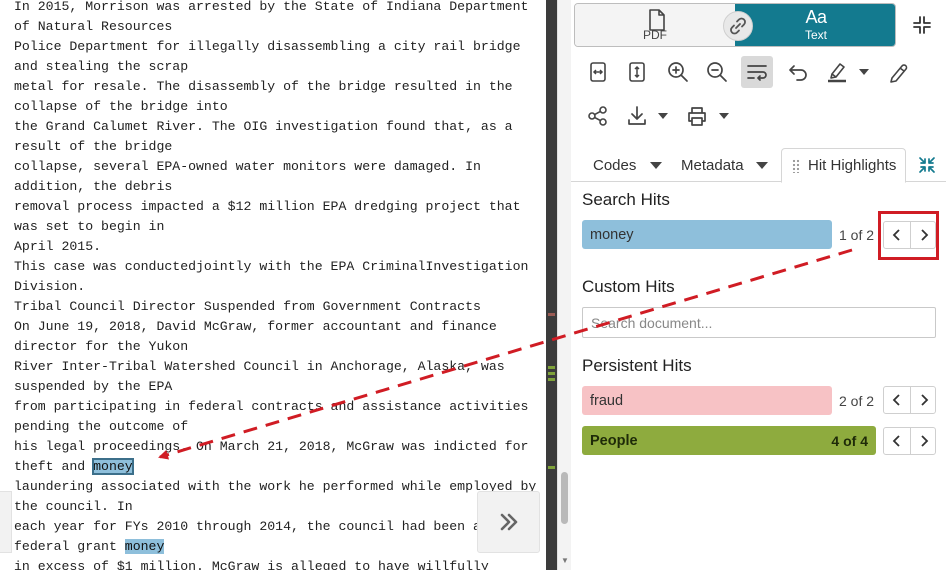 Image resolution: width=946 pixels, height=570 pixels. I want to click on document-scrollbar: ▼, so click(564, 285).